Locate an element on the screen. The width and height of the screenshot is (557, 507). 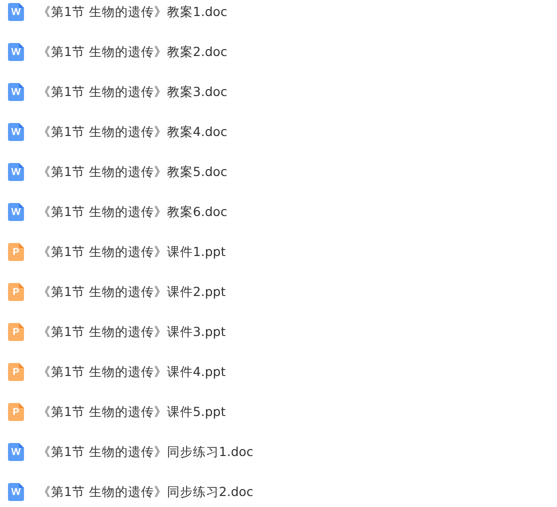
file-name: 《第1节 生物的遗传》同步练习1.doc is located at coordinates (146, 452).